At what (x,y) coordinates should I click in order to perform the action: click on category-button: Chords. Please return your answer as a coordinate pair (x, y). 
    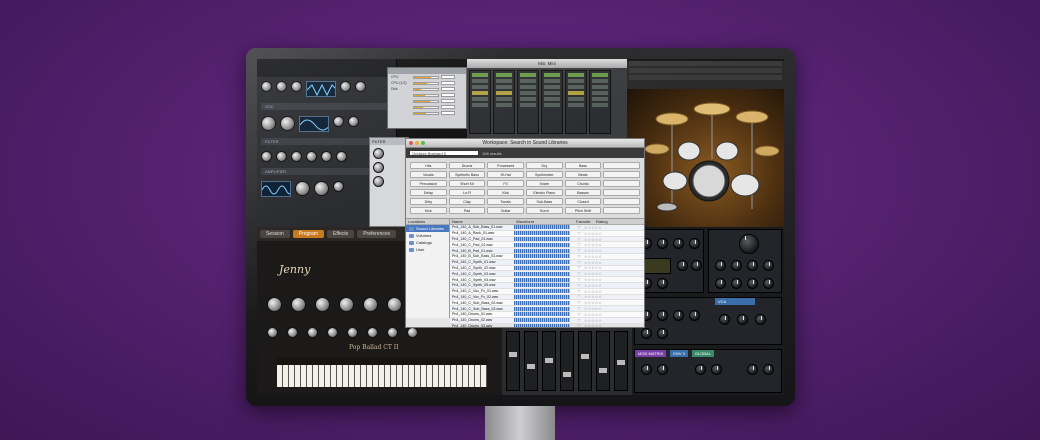
    Looking at the image, I should click on (583, 183).